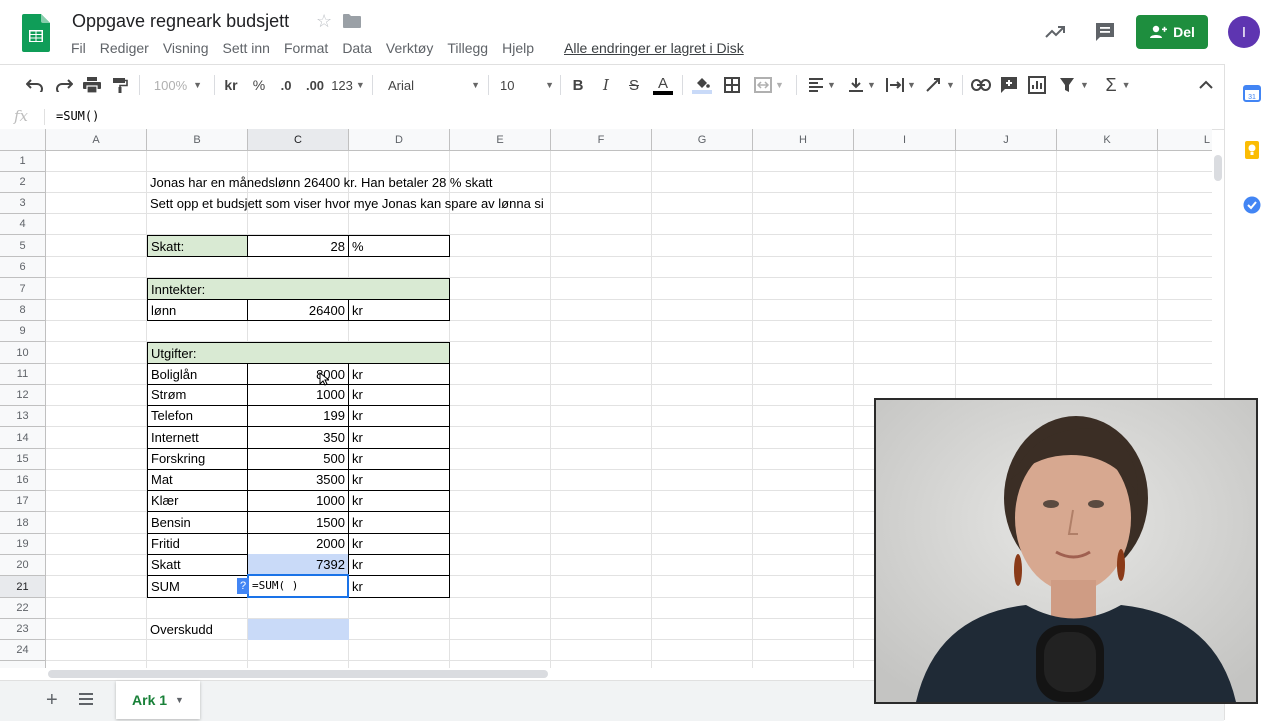 Image resolution: width=1280 pixels, height=721 pixels. I want to click on paint-format-icon, so click(120, 85).